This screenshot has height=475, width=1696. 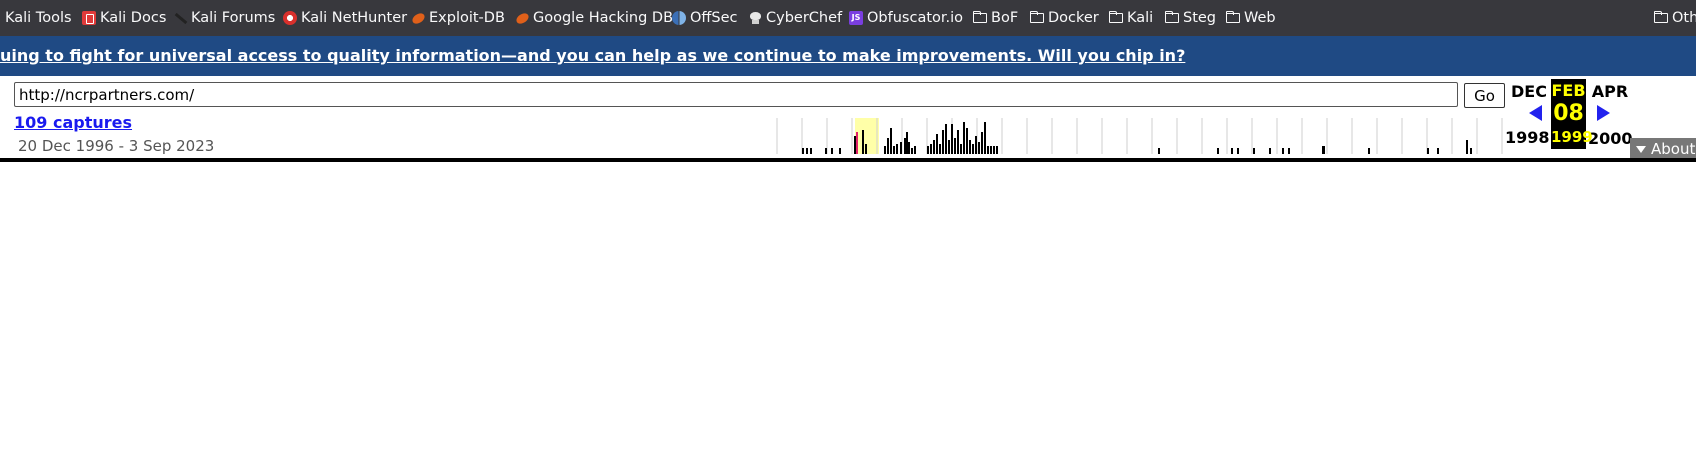 What do you see at coordinates (133, 18) in the screenshot?
I see `bookmark-label: Kali Docs` at bounding box center [133, 18].